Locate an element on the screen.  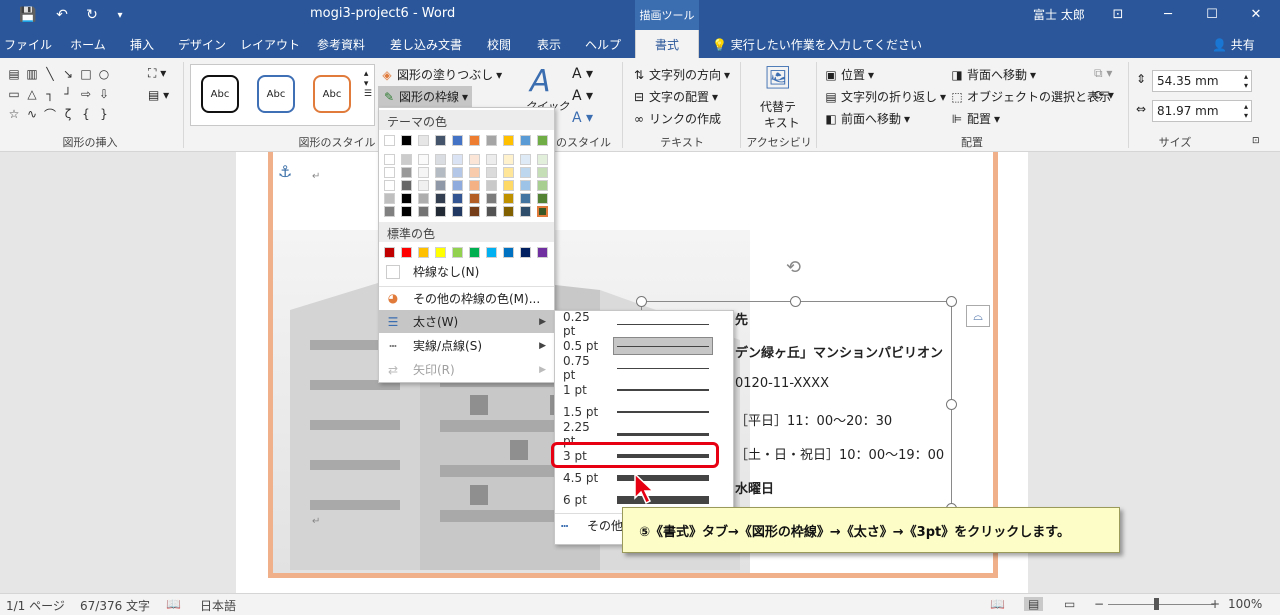
shape-outline-button: ✎ 図形の枠線 ▾ is located at coordinates (425, 96).